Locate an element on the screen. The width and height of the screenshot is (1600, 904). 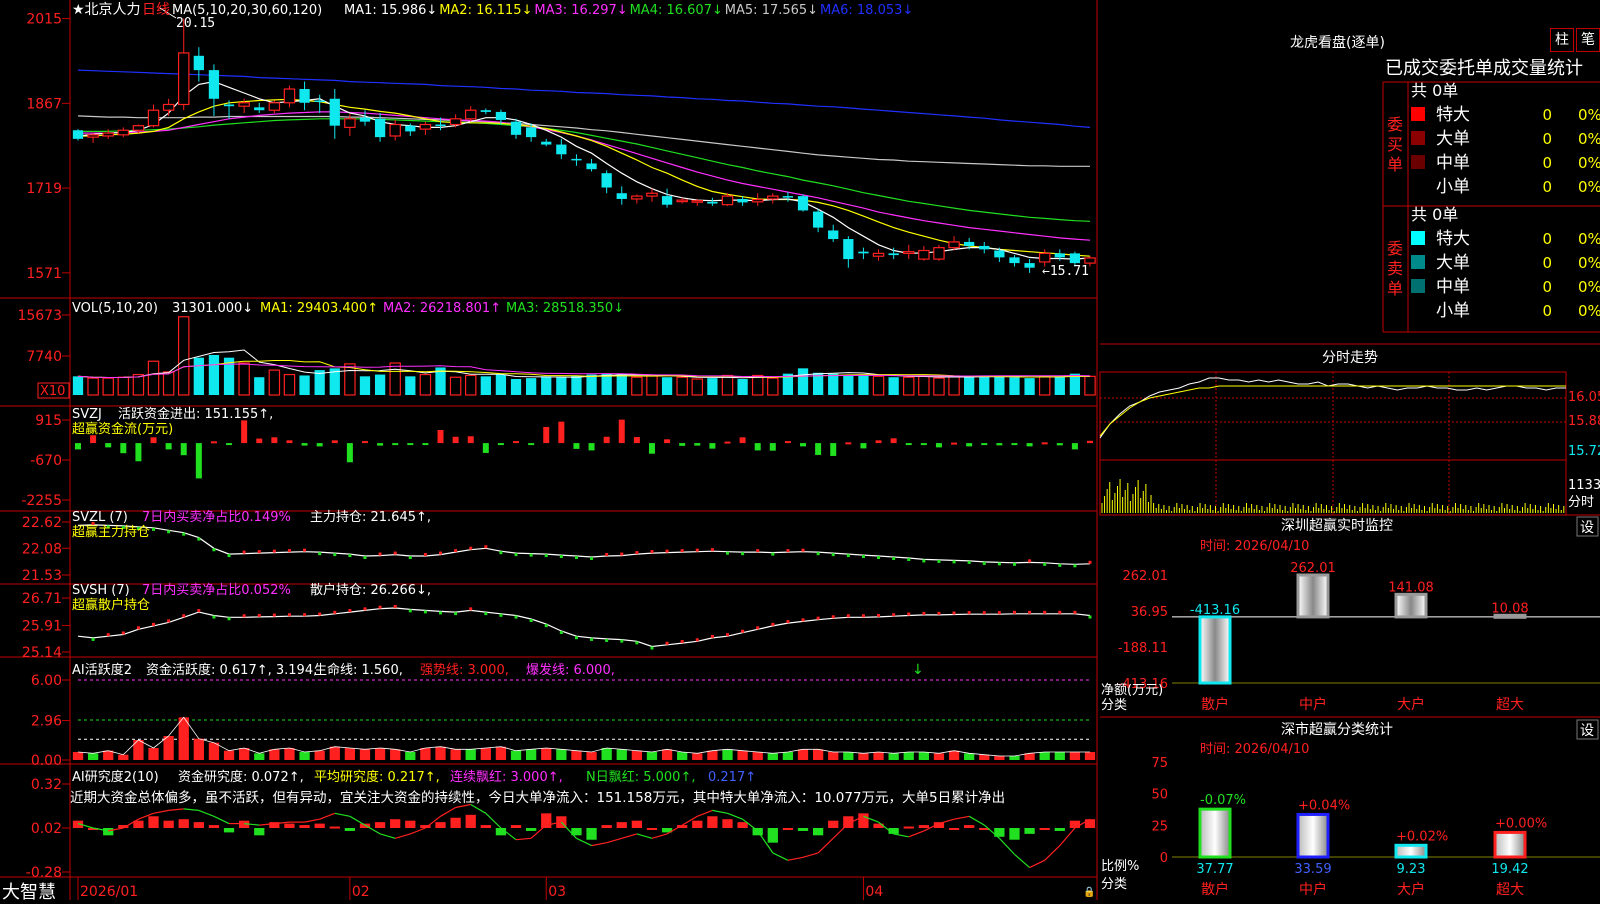
tab-volume-stats: 成交量统计 is located at coordinates (1538, 67).